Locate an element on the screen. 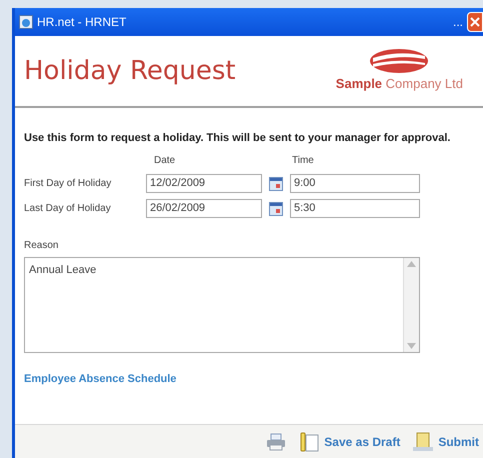 The width and height of the screenshot is (483, 458). date-field: 26/02/2009 is located at coordinates (204, 208).